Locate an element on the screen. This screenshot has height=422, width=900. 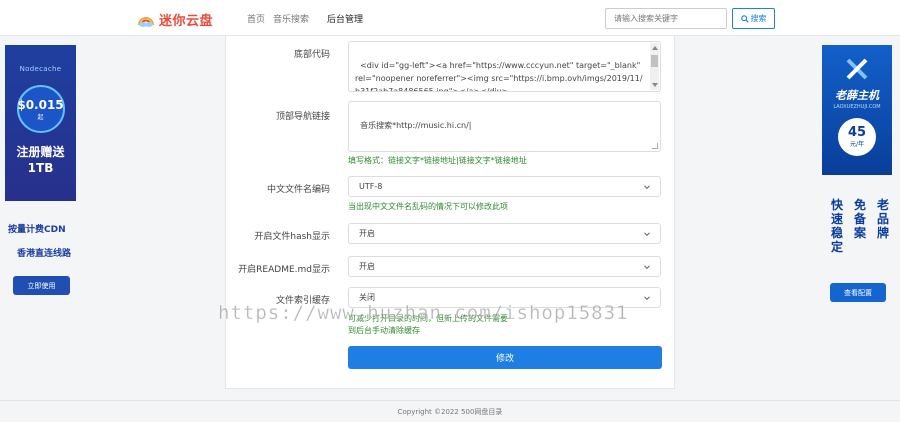
textarea-scrollbar is located at coordinates (654, 66).